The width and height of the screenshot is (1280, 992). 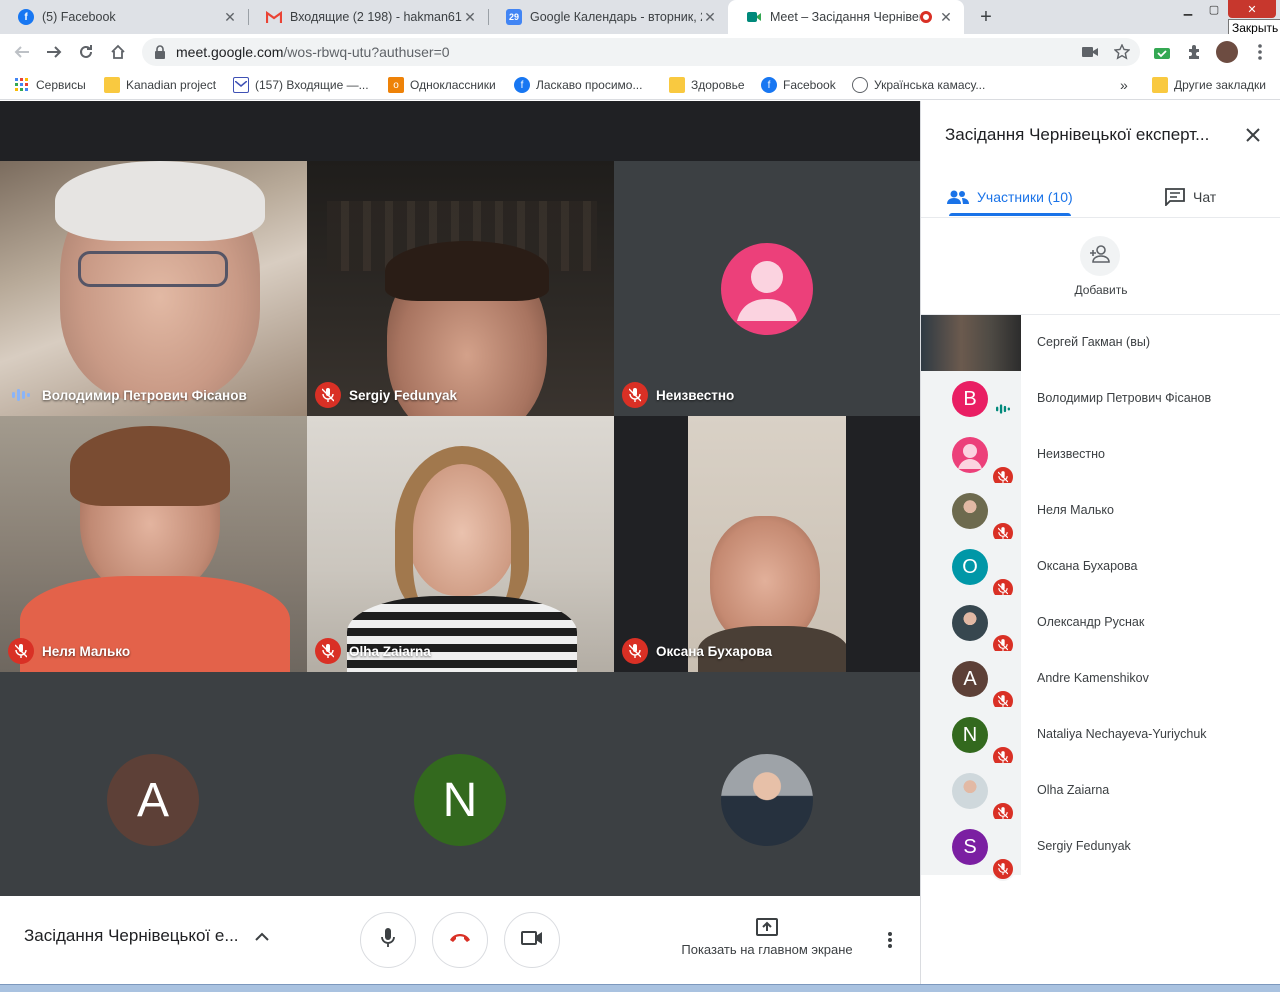 What do you see at coordinates (1010, 197) in the screenshot?
I see `tab-participants: Участники (10)` at bounding box center [1010, 197].